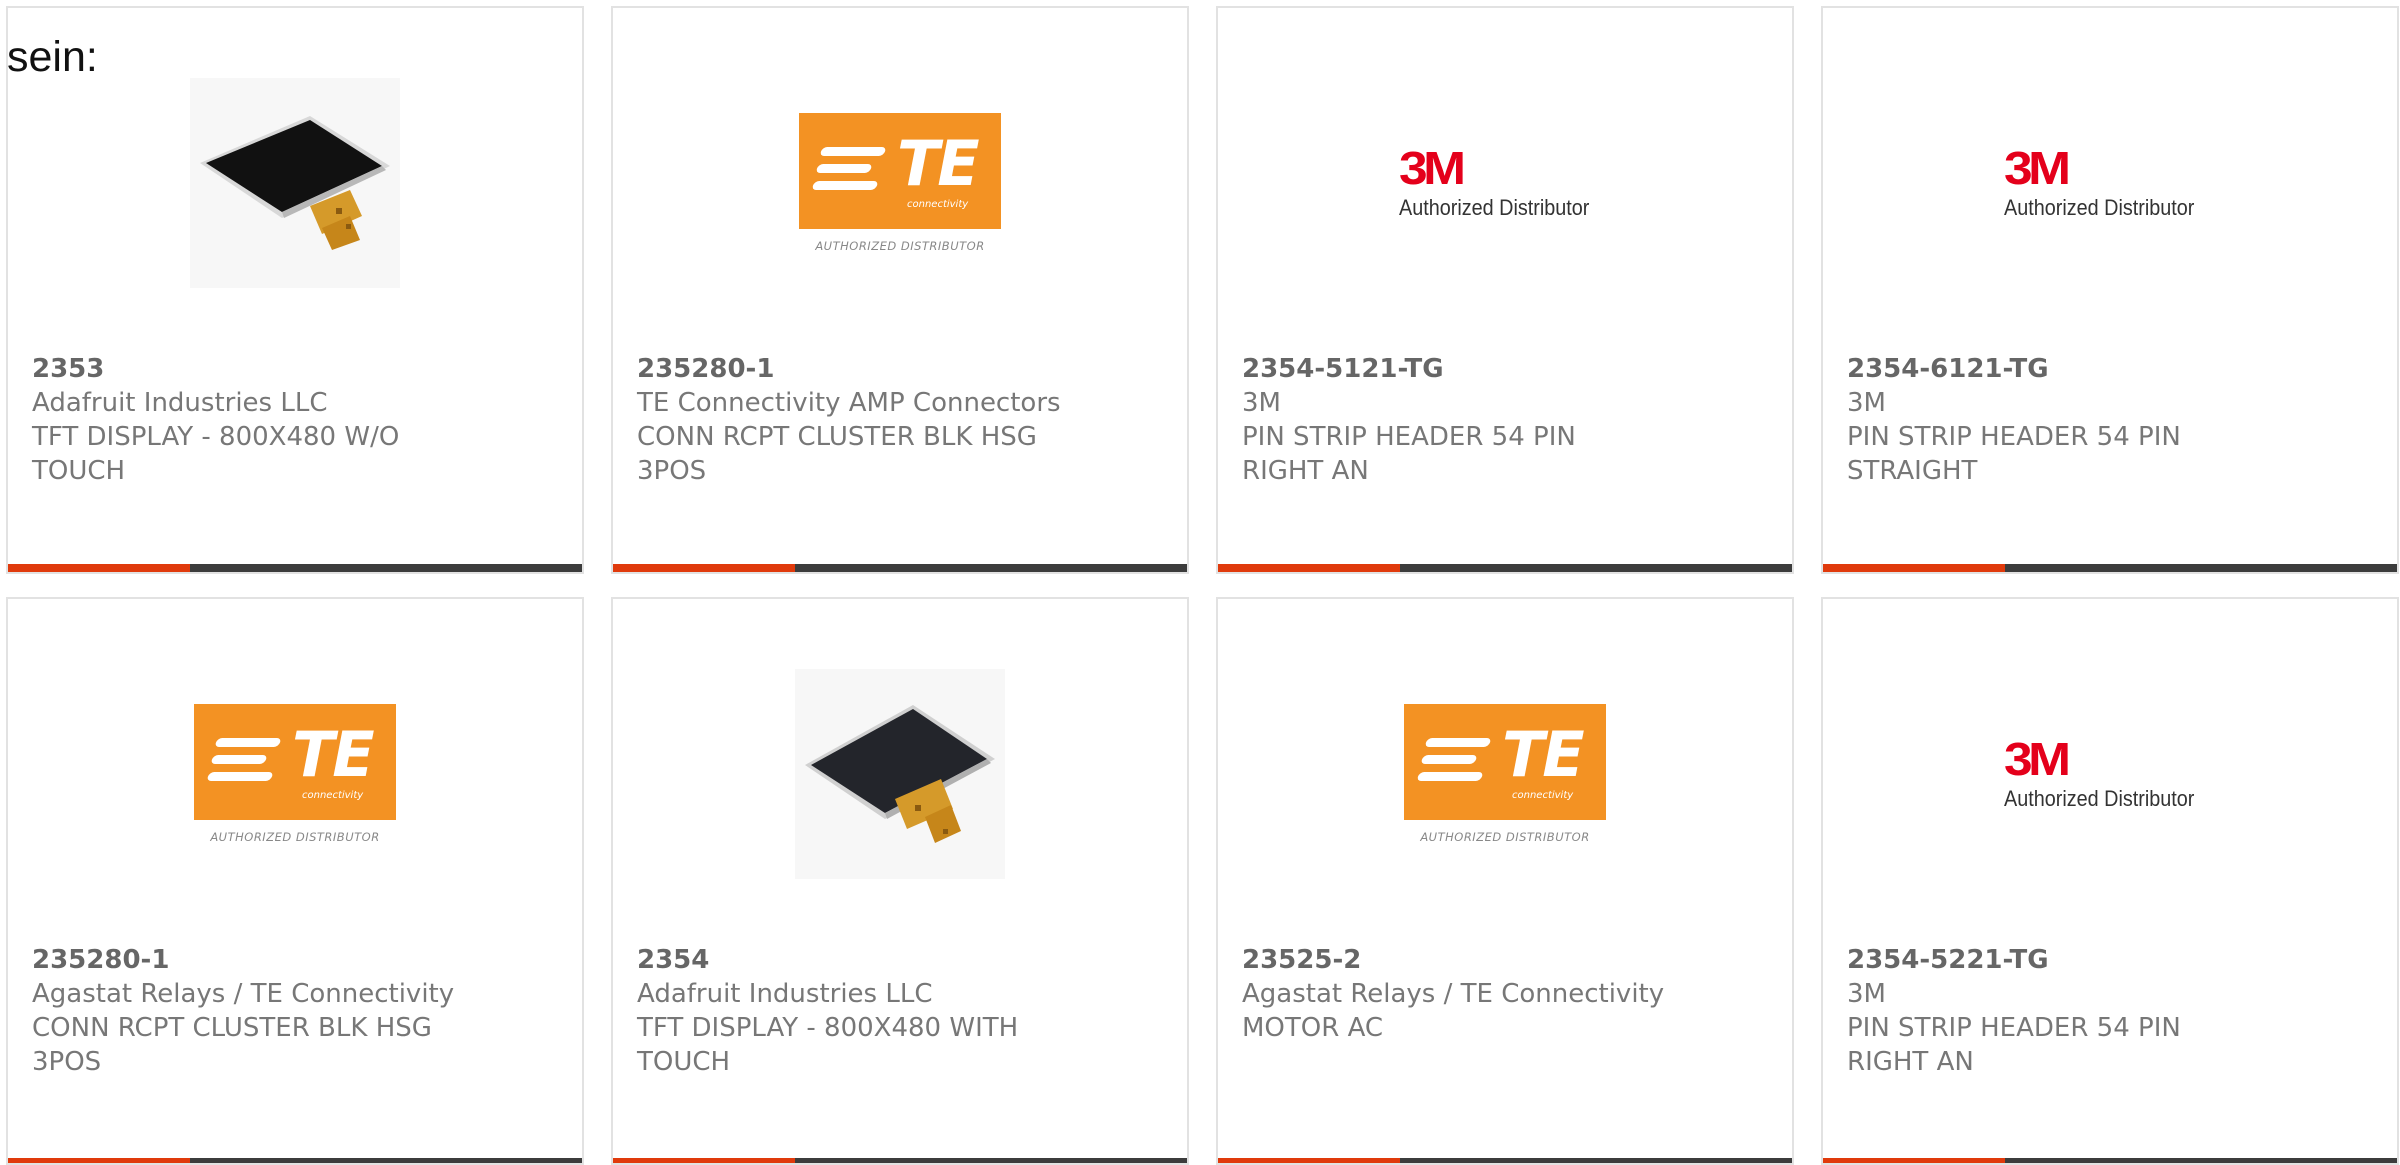 The image size is (2400, 1165). Describe the element at coordinates (1948, 960) in the screenshot. I see `part-number: 2354-5221-TG` at that location.